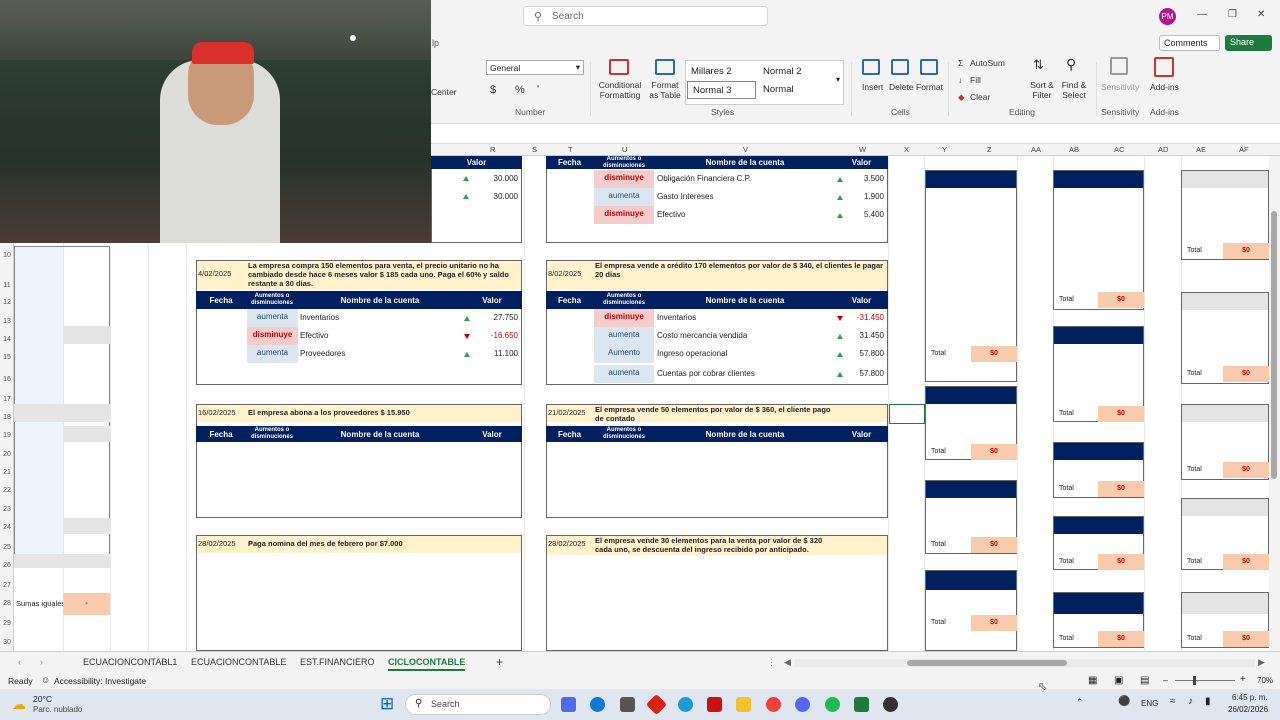 Image resolution: width=1280 pixels, height=720 pixels. What do you see at coordinates (42, 699) in the screenshot?
I see `weather-temp: 20°C` at bounding box center [42, 699].